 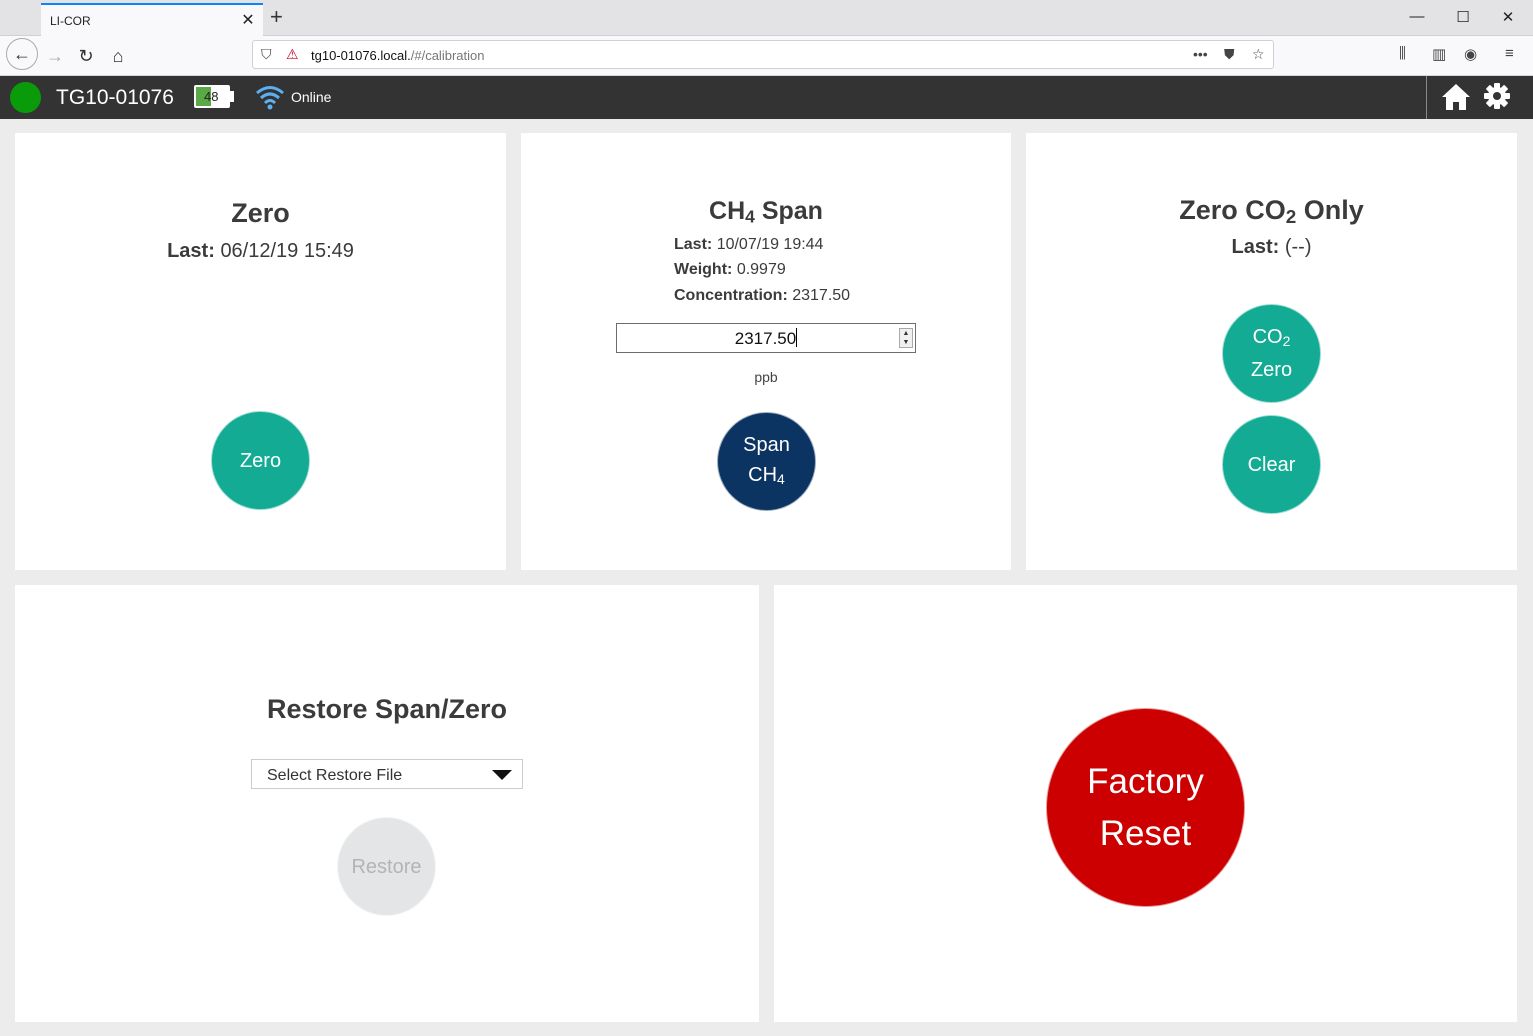 I want to click on tab-title: LI-COR, so click(x=70, y=21).